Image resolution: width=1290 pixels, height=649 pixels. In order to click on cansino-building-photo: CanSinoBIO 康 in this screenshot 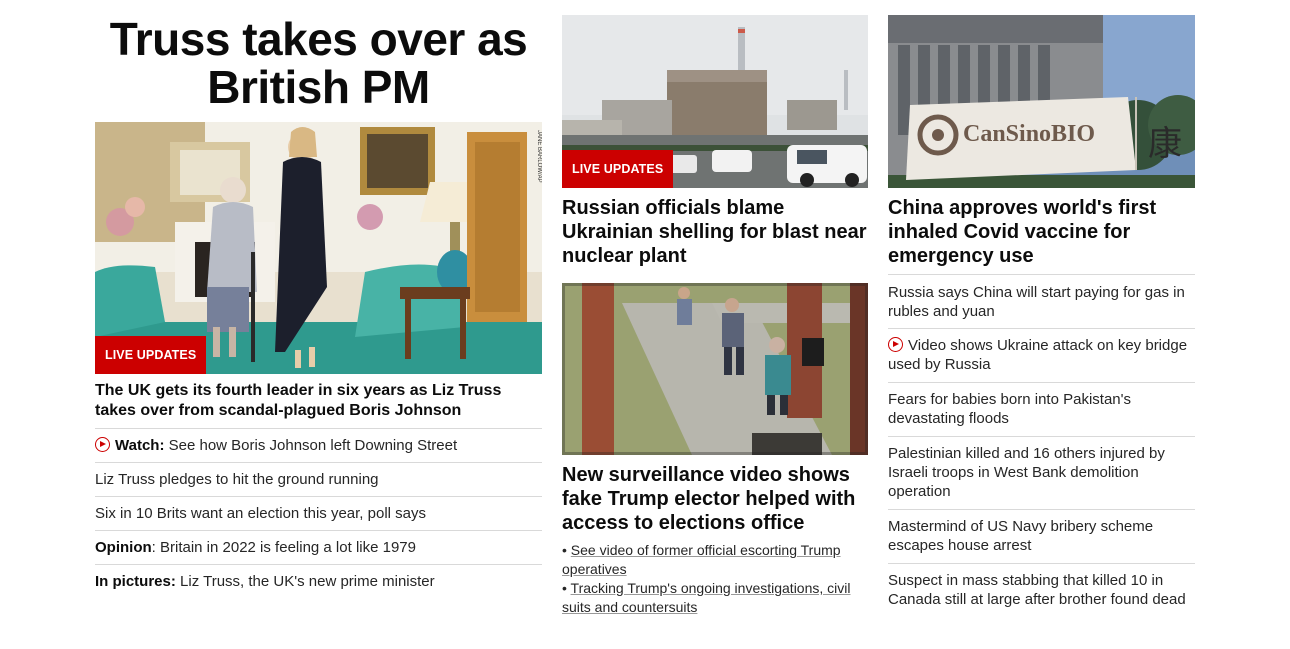, I will do `click(1041, 101)`.